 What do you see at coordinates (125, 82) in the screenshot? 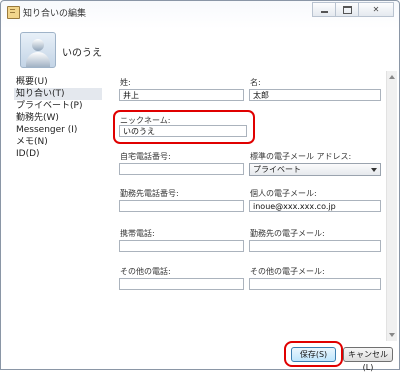
I see `last-name-label: 姓:` at bounding box center [125, 82].